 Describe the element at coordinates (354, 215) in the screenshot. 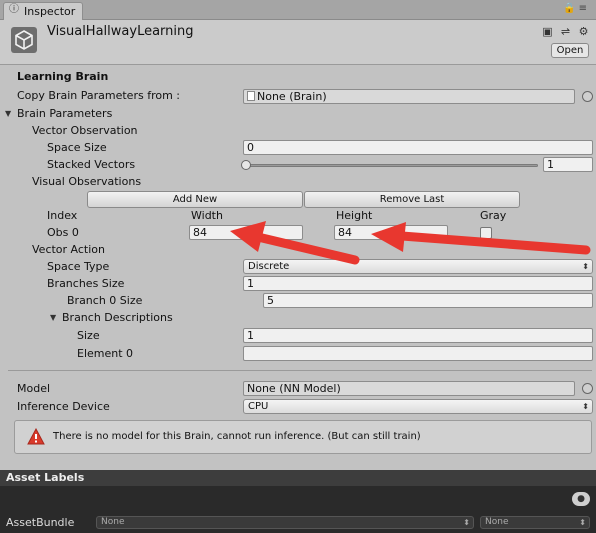

I see `column-height: Height` at that location.